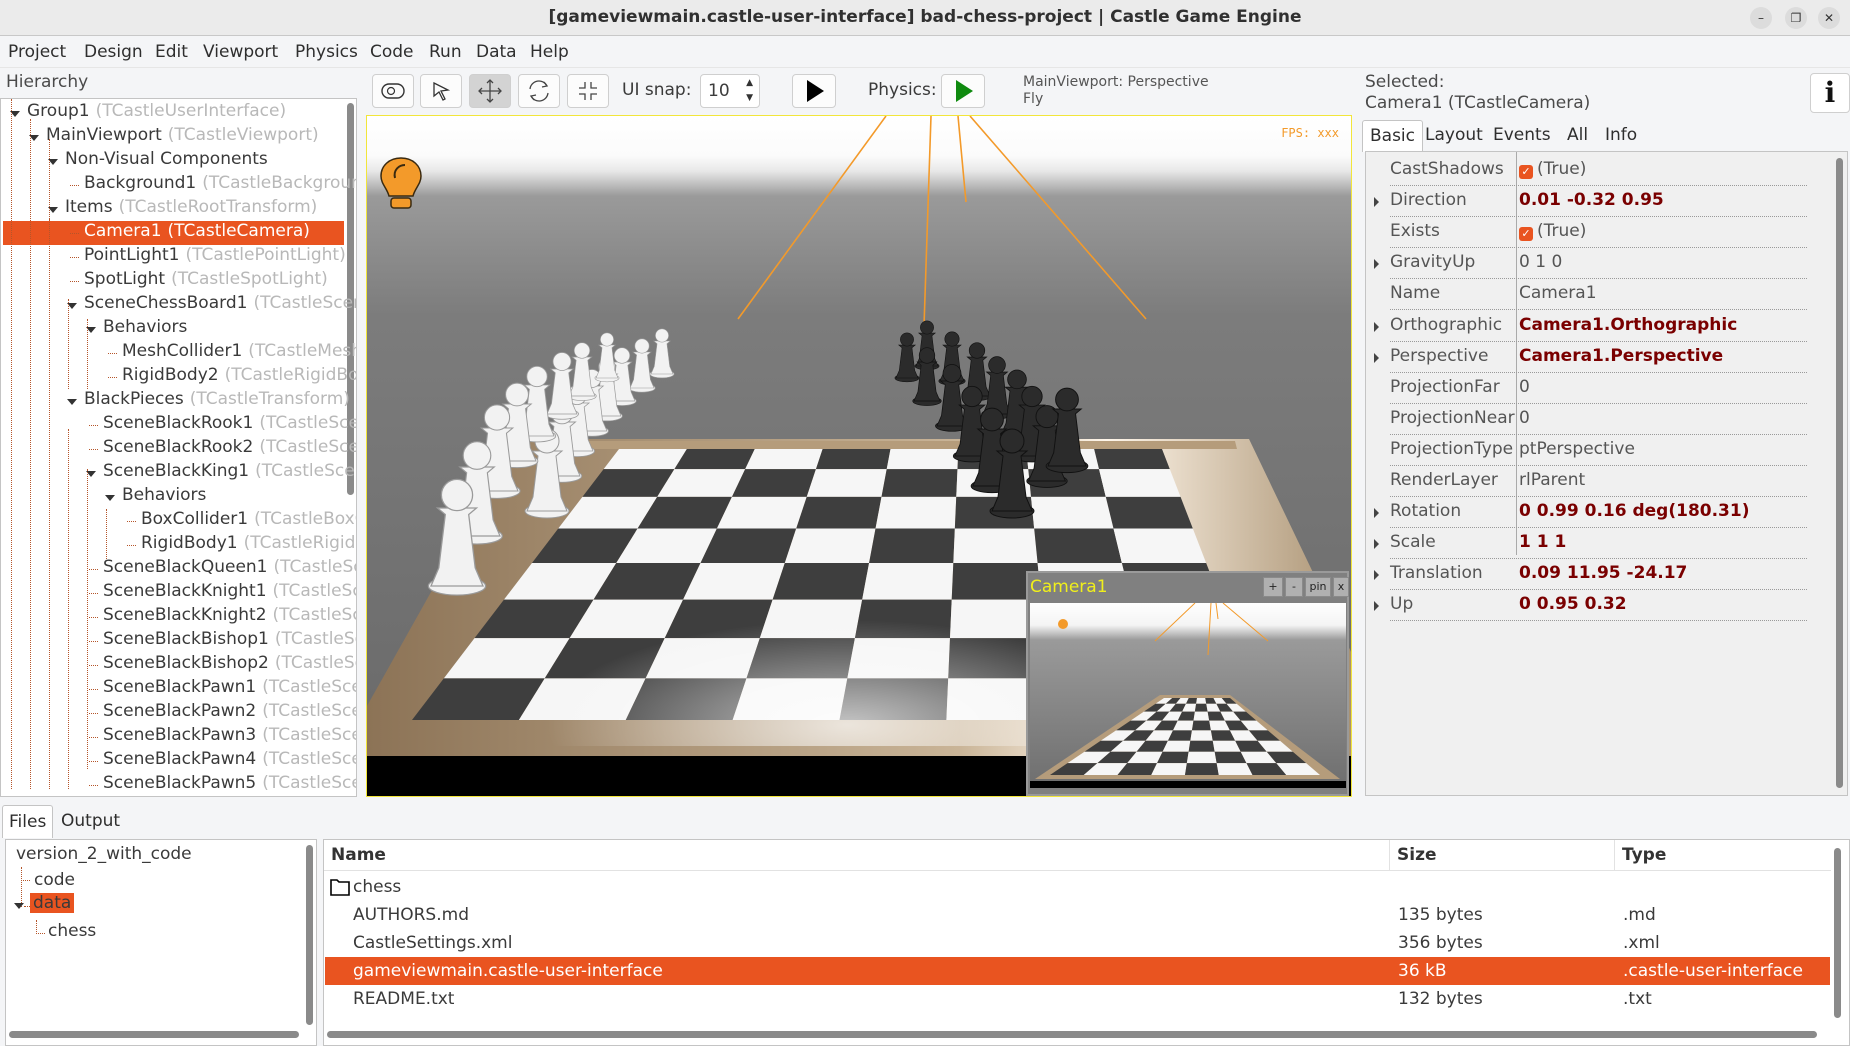  Describe the element at coordinates (239, 377) in the screenshot. I see `hierarchy-item: RigidBody2(TCastleRigidBody)` at that location.